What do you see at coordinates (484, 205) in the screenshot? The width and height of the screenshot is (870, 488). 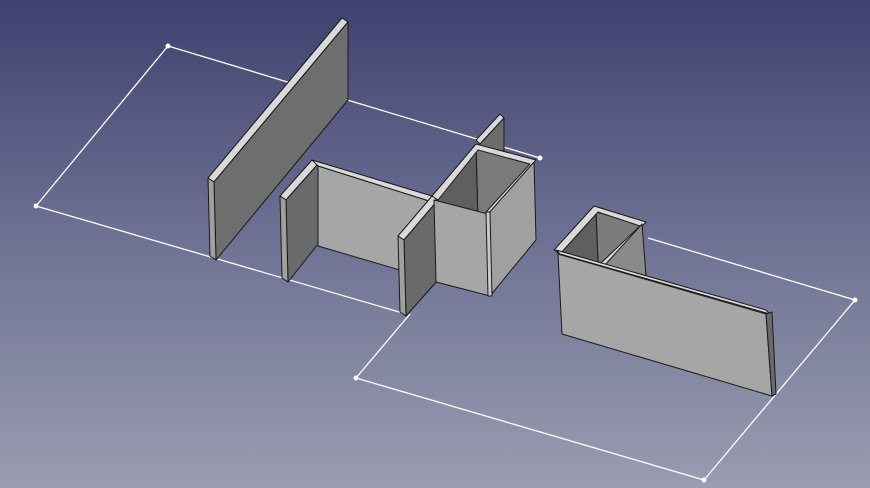 I see `wall-square-column` at bounding box center [484, 205].